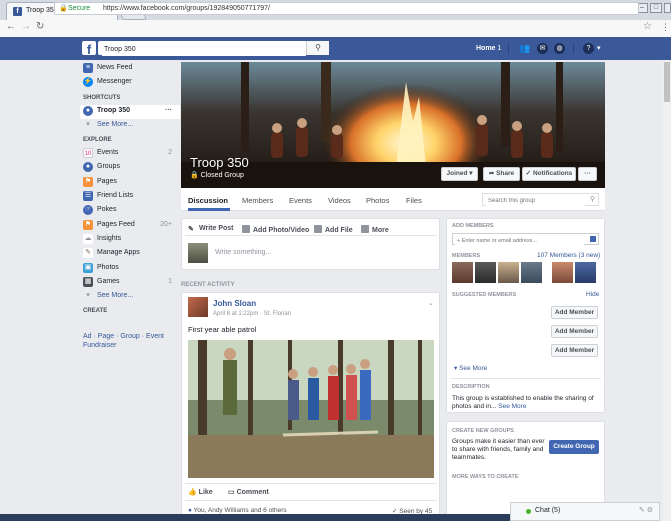 The image size is (671, 521). What do you see at coordinates (667, 82) in the screenshot?
I see `scrollbar-thumb` at bounding box center [667, 82].